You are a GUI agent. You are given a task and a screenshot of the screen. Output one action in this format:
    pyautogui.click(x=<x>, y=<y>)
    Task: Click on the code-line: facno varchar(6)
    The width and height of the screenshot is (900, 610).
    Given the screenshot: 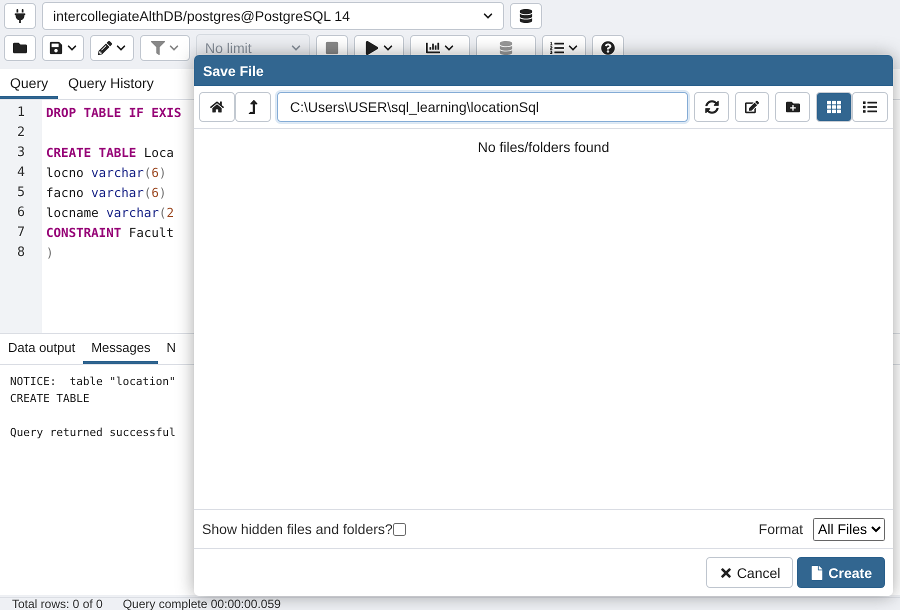 What is the action you would take?
    pyautogui.click(x=107, y=193)
    